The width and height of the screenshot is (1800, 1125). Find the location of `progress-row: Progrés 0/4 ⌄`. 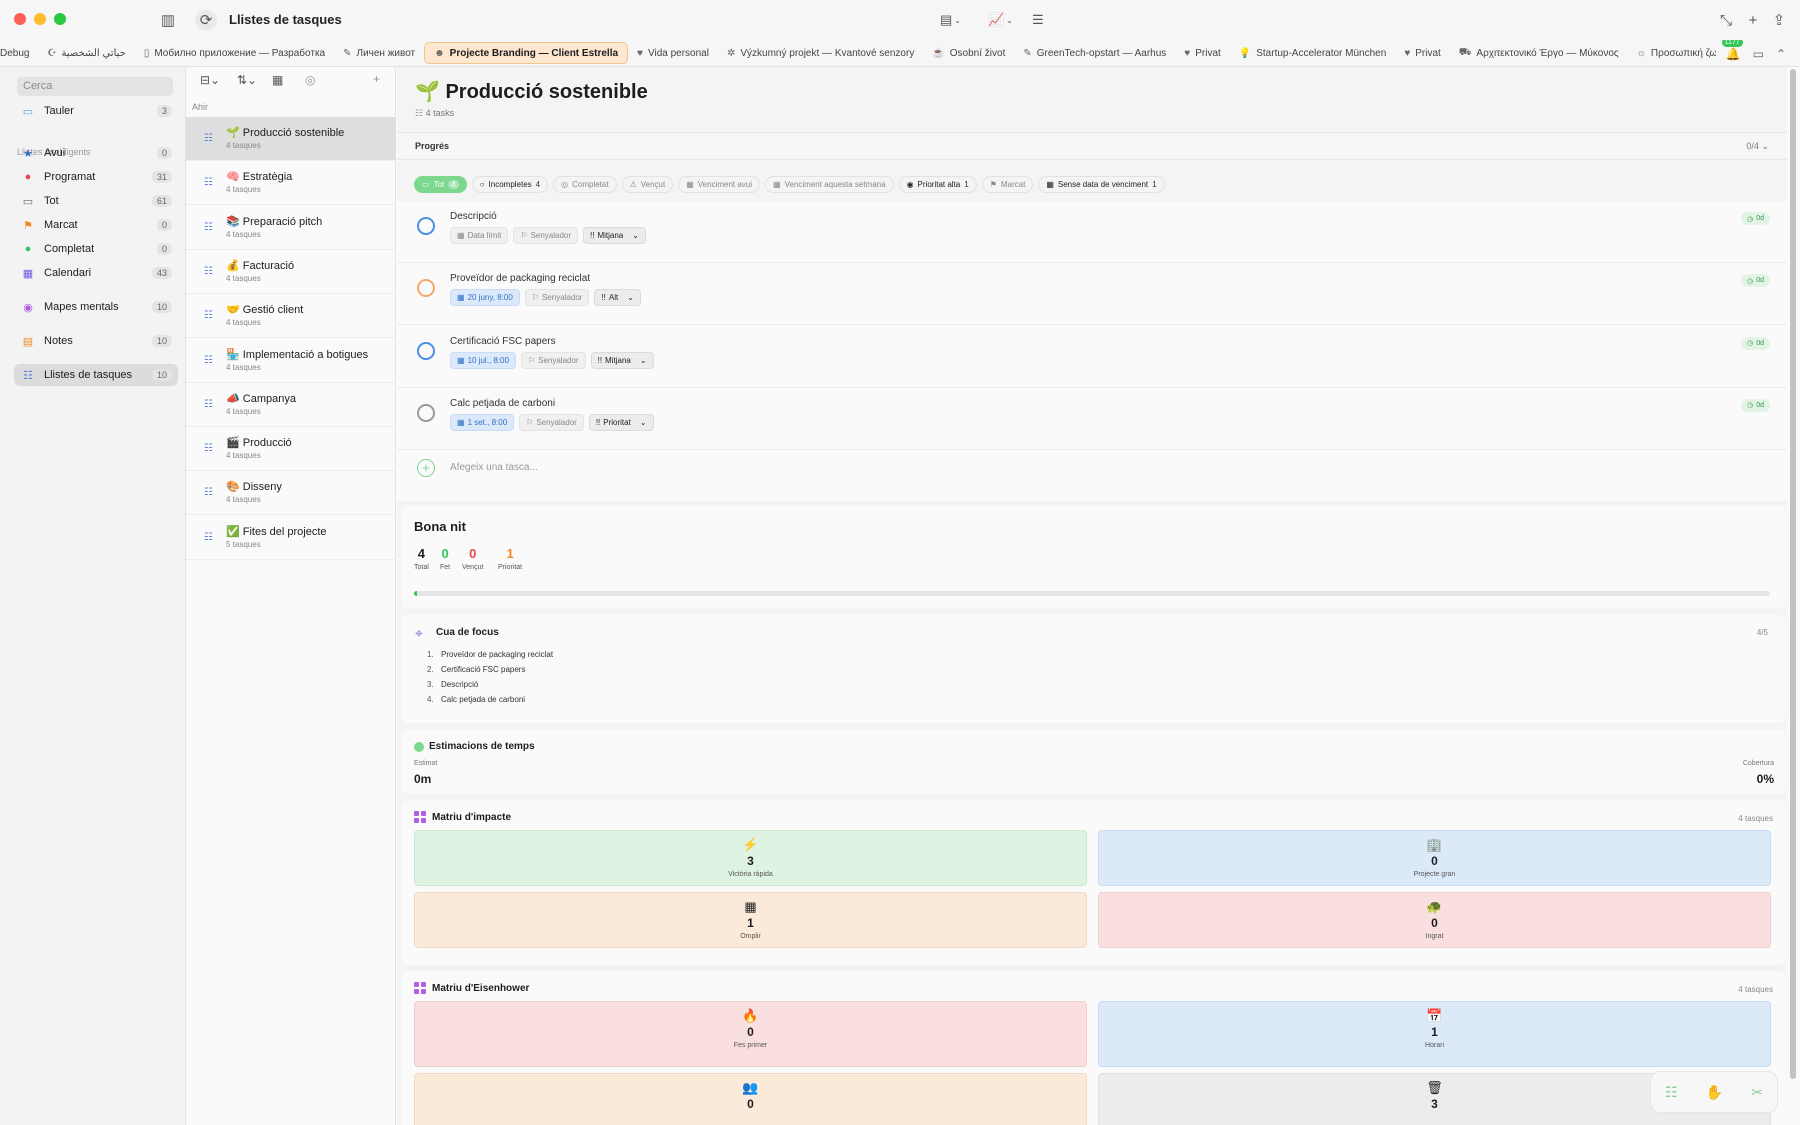

progress-row: Progrés 0/4 ⌄ is located at coordinates (1092, 146).